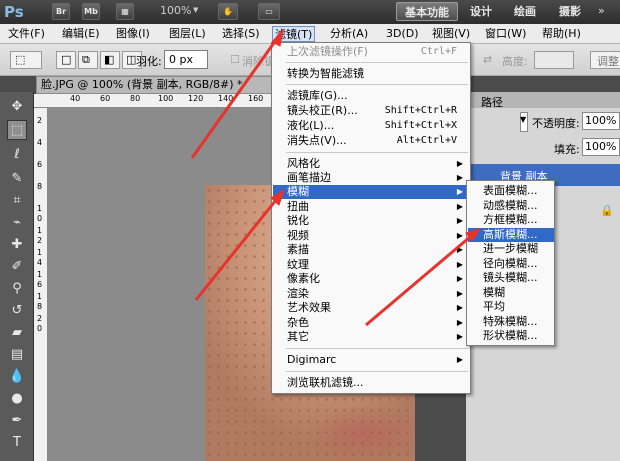 This screenshot has height=461, width=620. I want to click on type-tool-icon: T, so click(17, 442).